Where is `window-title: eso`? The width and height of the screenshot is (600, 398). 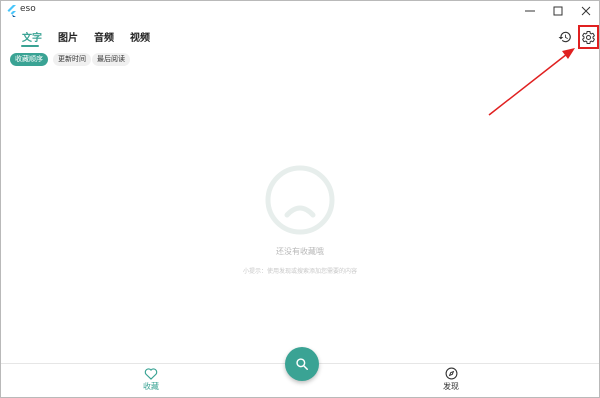
window-title: eso is located at coordinates (28, 9).